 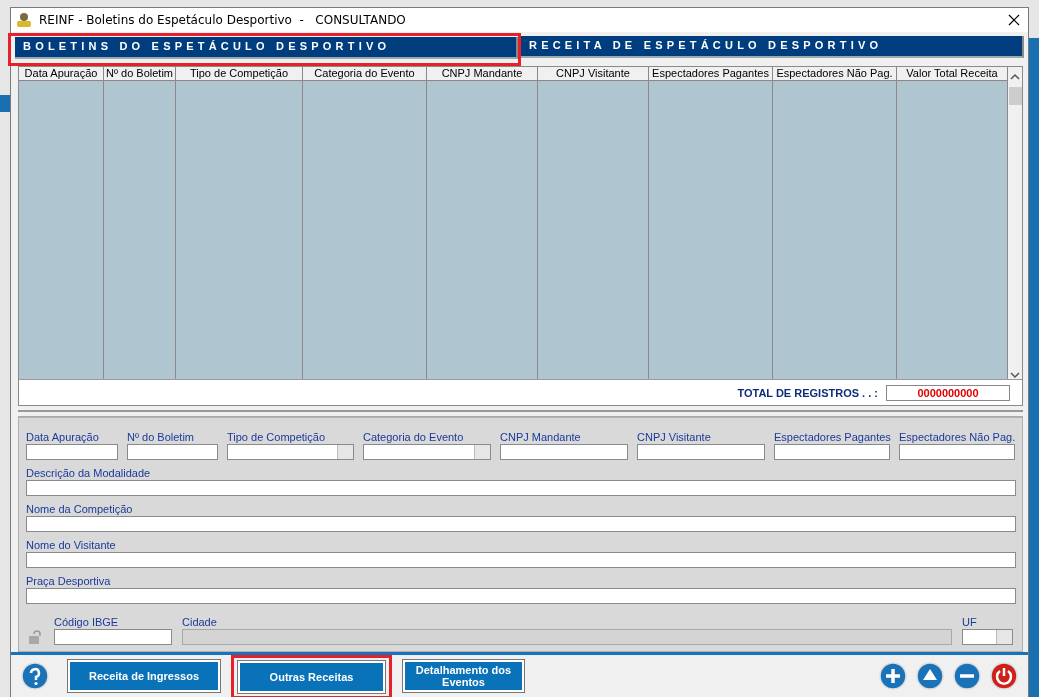 What do you see at coordinates (541, 437) in the screenshot?
I see `field-label: CNPJ Mandante` at bounding box center [541, 437].